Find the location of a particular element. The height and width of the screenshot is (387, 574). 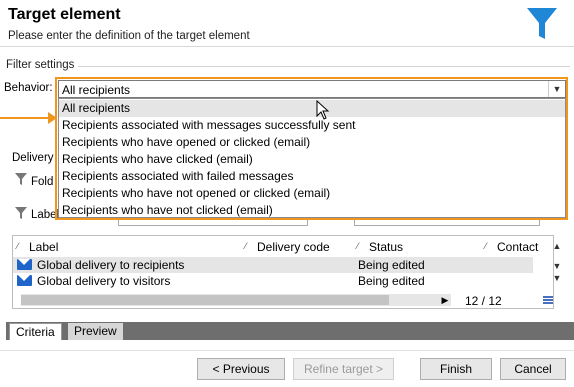

scroll-up-icon: ▲ is located at coordinates (557, 246).